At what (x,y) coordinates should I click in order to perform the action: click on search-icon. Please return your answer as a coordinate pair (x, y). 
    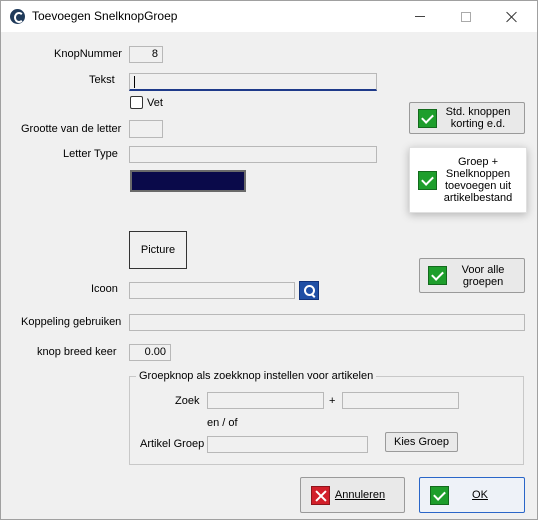
    Looking at the image, I should click on (309, 290).